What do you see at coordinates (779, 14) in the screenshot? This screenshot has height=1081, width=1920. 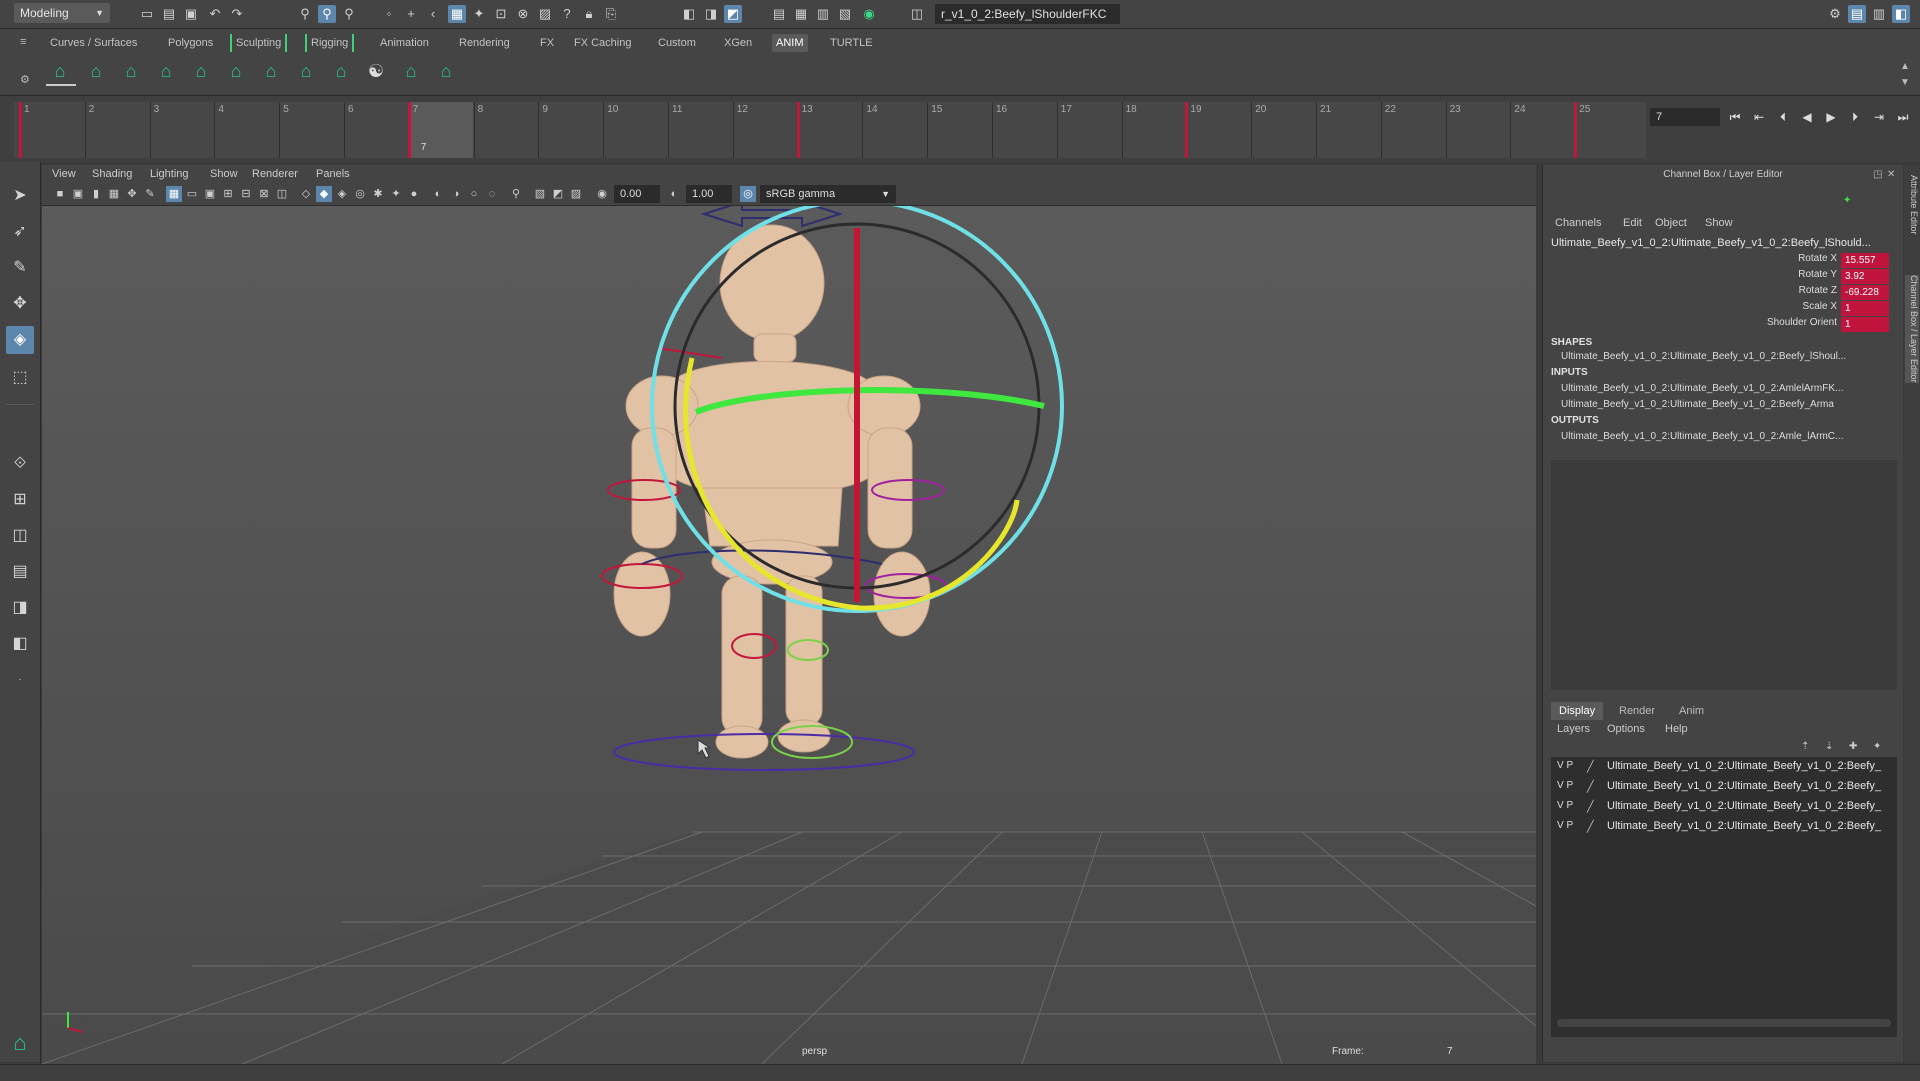 I see `render-settings-icon: ▤` at bounding box center [779, 14].